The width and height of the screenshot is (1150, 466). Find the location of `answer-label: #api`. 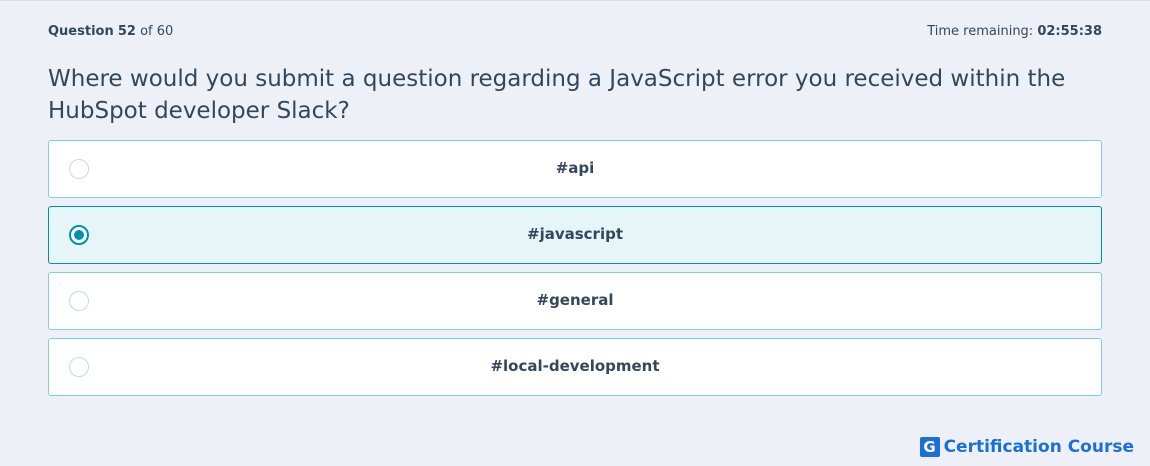

answer-label: #api is located at coordinates (575, 168).